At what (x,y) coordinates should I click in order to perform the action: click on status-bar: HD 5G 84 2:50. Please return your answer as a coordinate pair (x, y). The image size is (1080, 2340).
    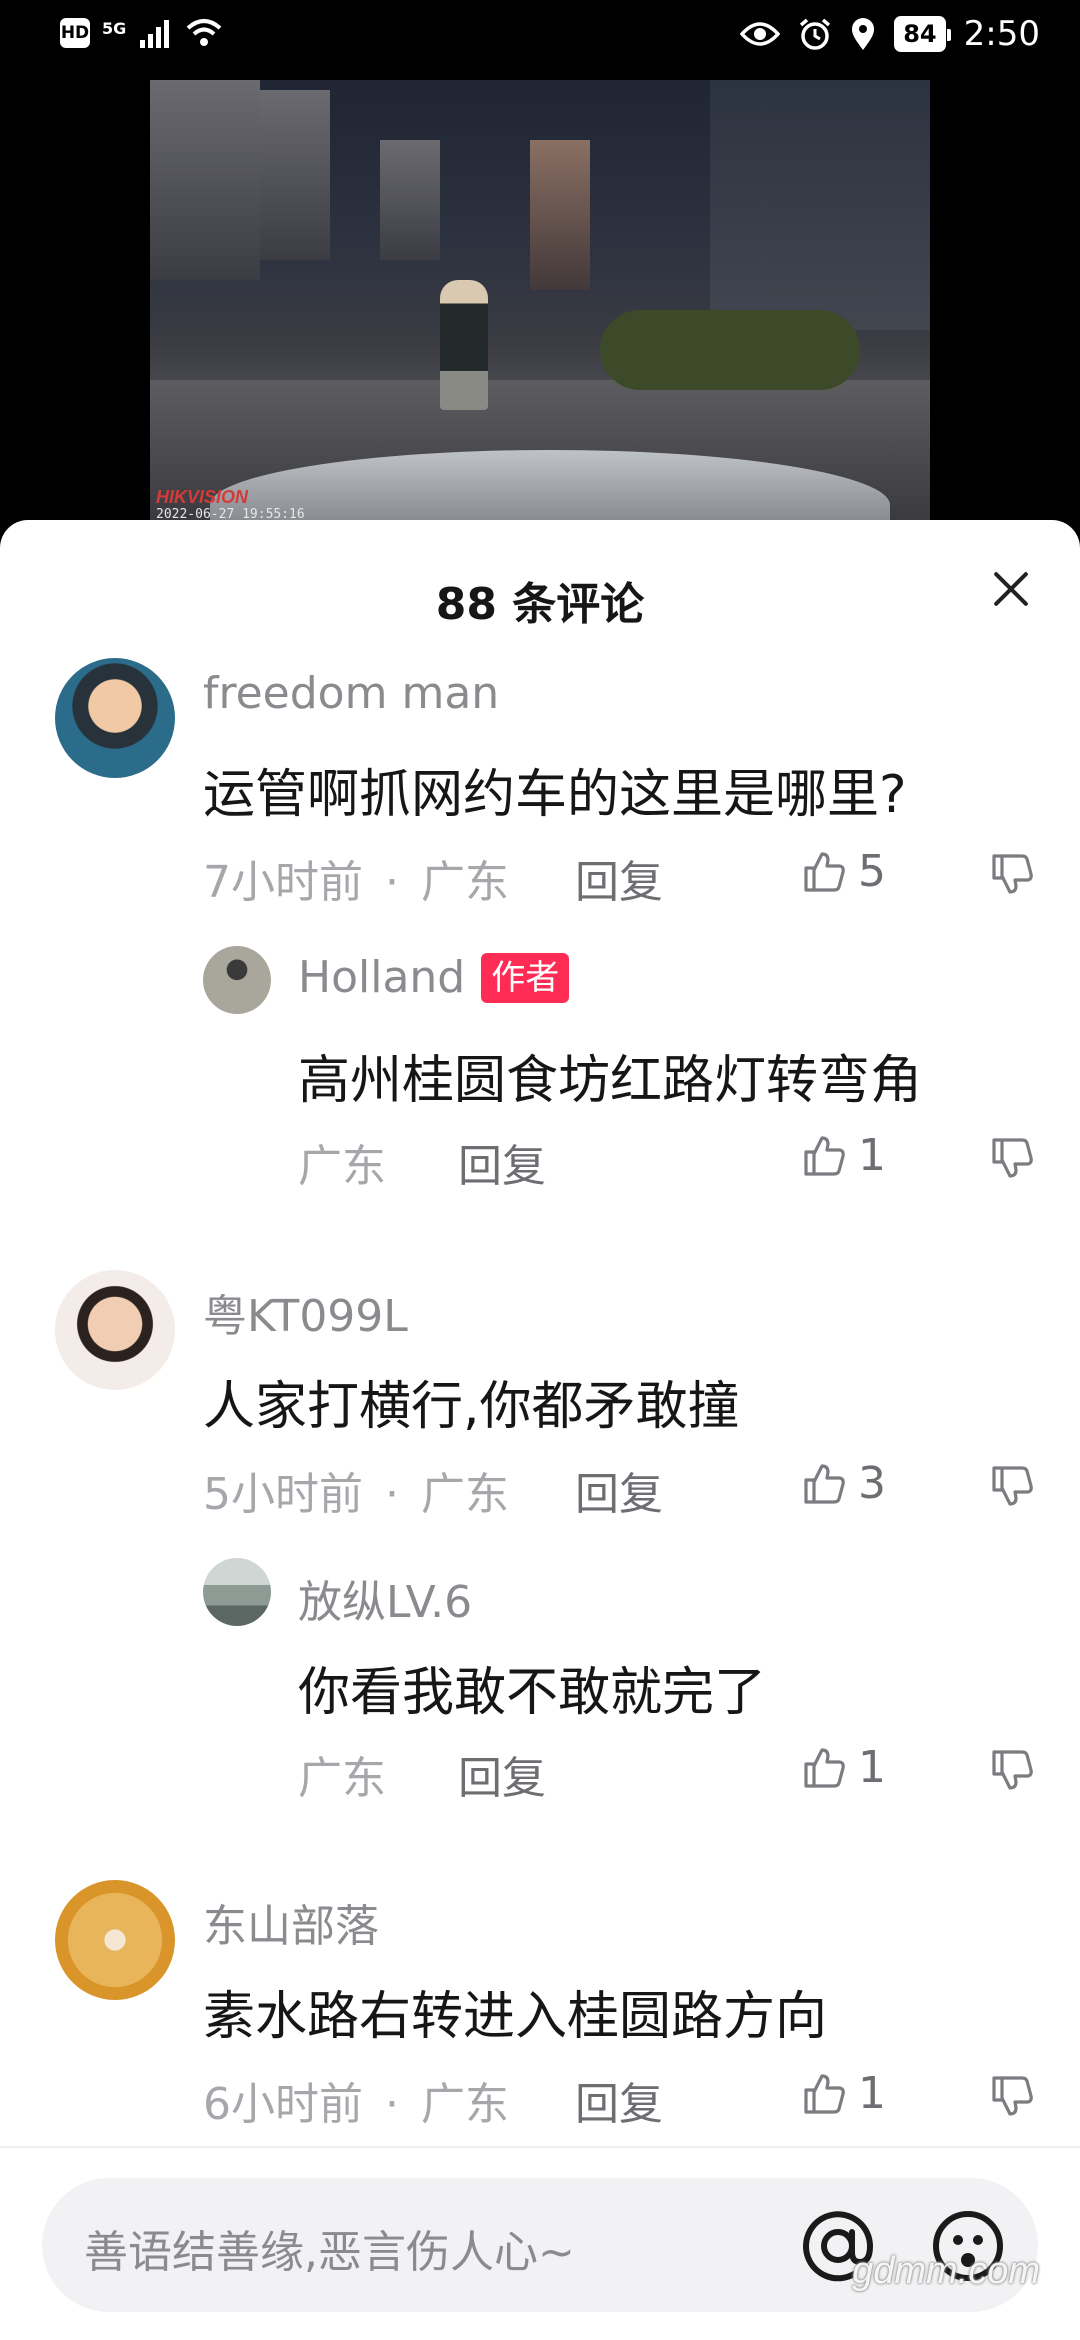
    Looking at the image, I should click on (540, 40).